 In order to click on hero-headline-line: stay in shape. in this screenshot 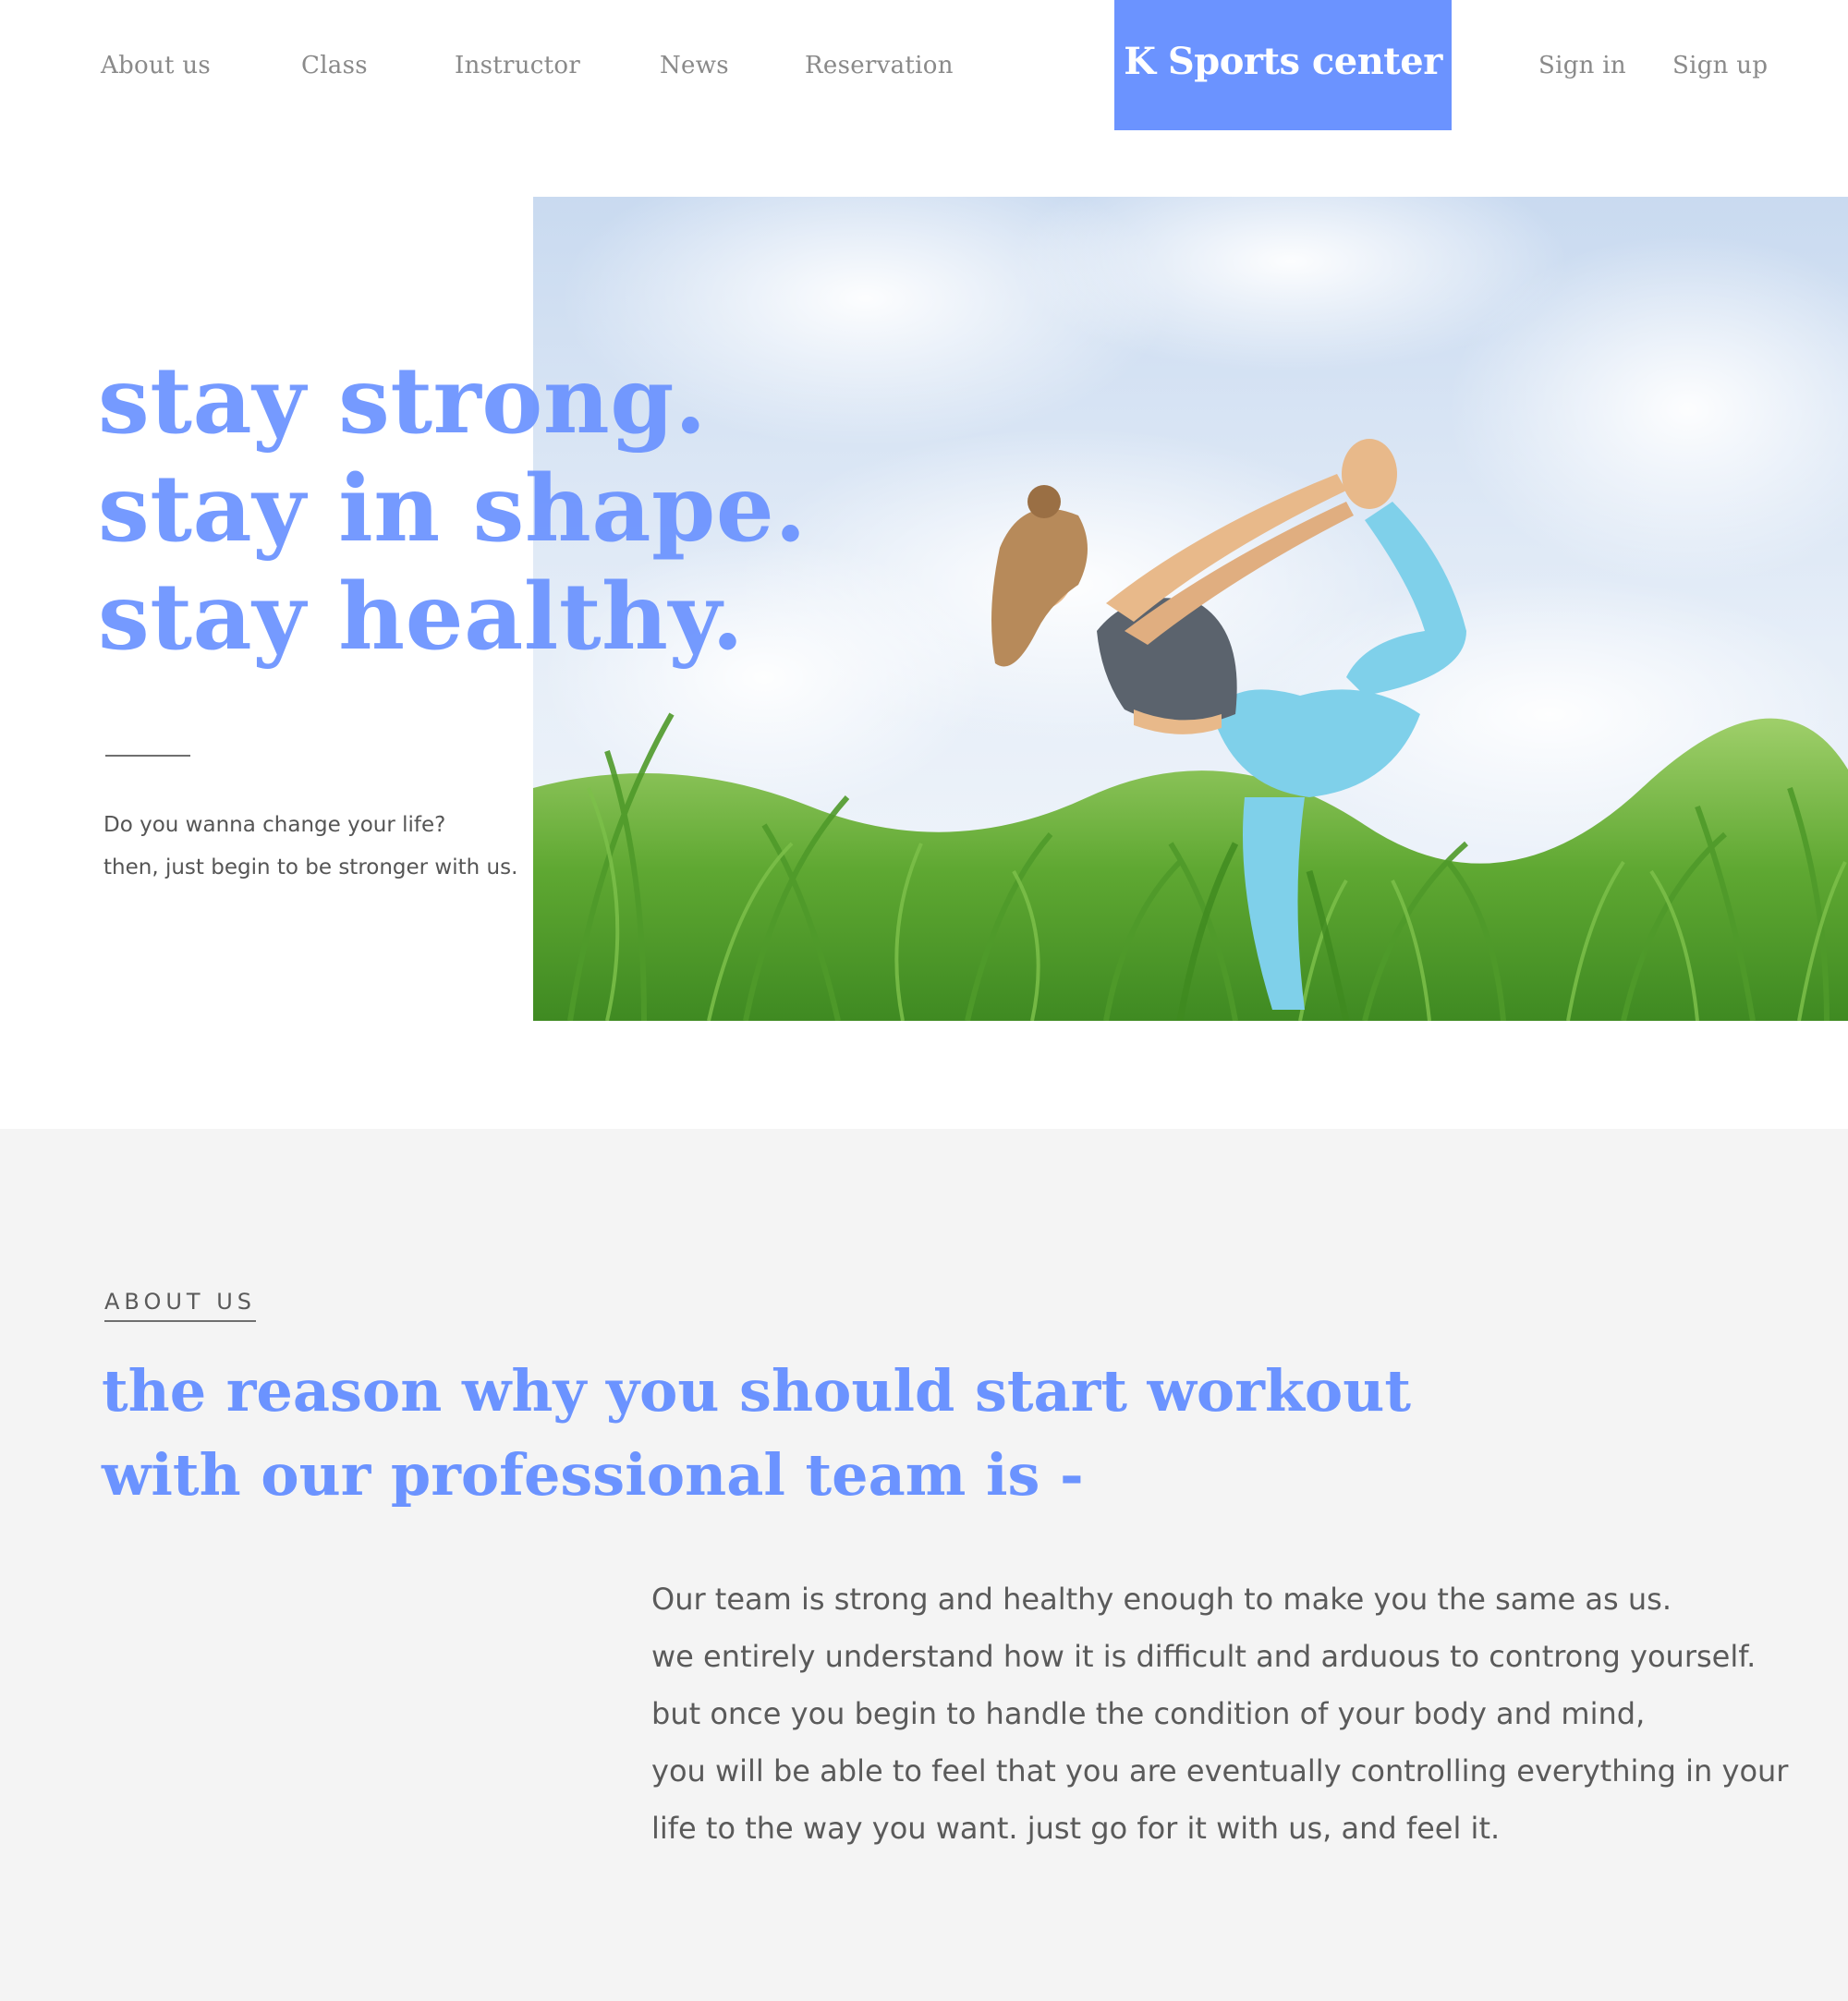, I will do `click(453, 509)`.